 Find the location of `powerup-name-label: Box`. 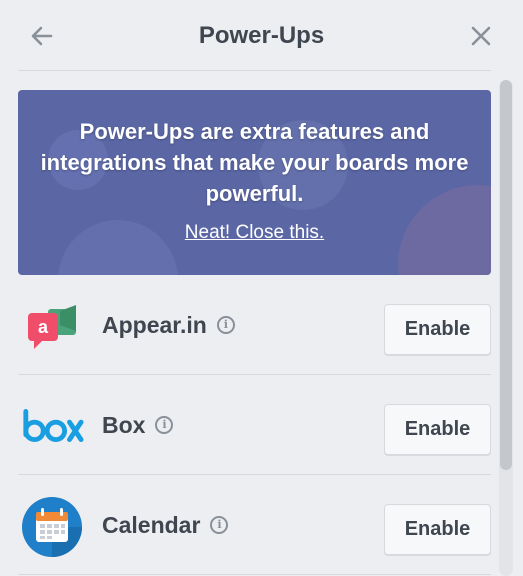

powerup-name-label: Box is located at coordinates (124, 425).